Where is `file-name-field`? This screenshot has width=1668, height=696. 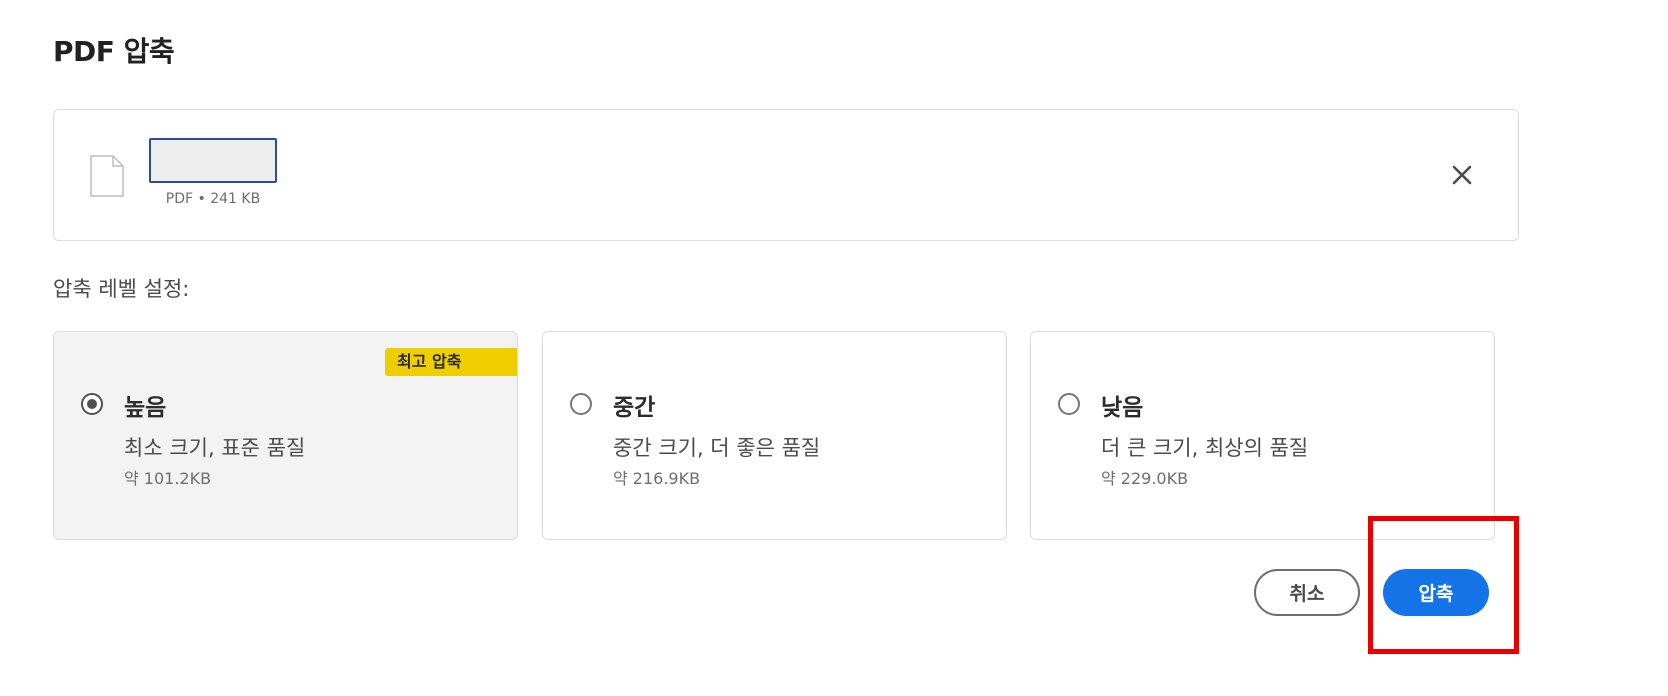
file-name-field is located at coordinates (213, 160).